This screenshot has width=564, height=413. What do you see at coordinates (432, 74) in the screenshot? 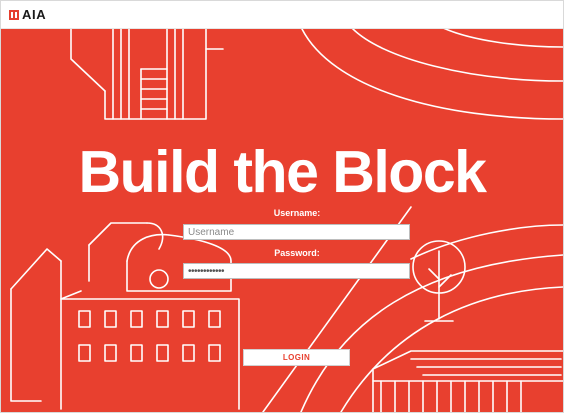
I see `road-arcs-illustration` at bounding box center [432, 74].